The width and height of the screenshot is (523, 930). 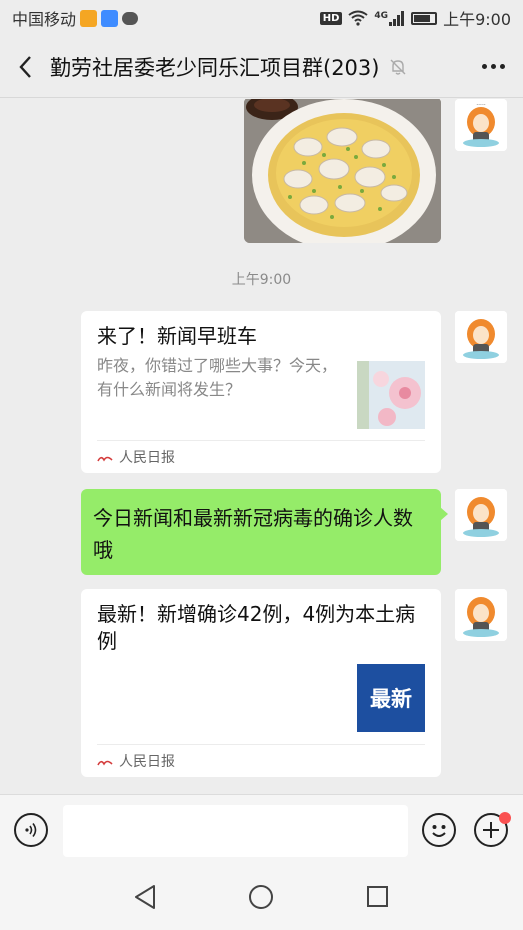 What do you see at coordinates (424, 18) in the screenshot?
I see `battery-icon` at bounding box center [424, 18].